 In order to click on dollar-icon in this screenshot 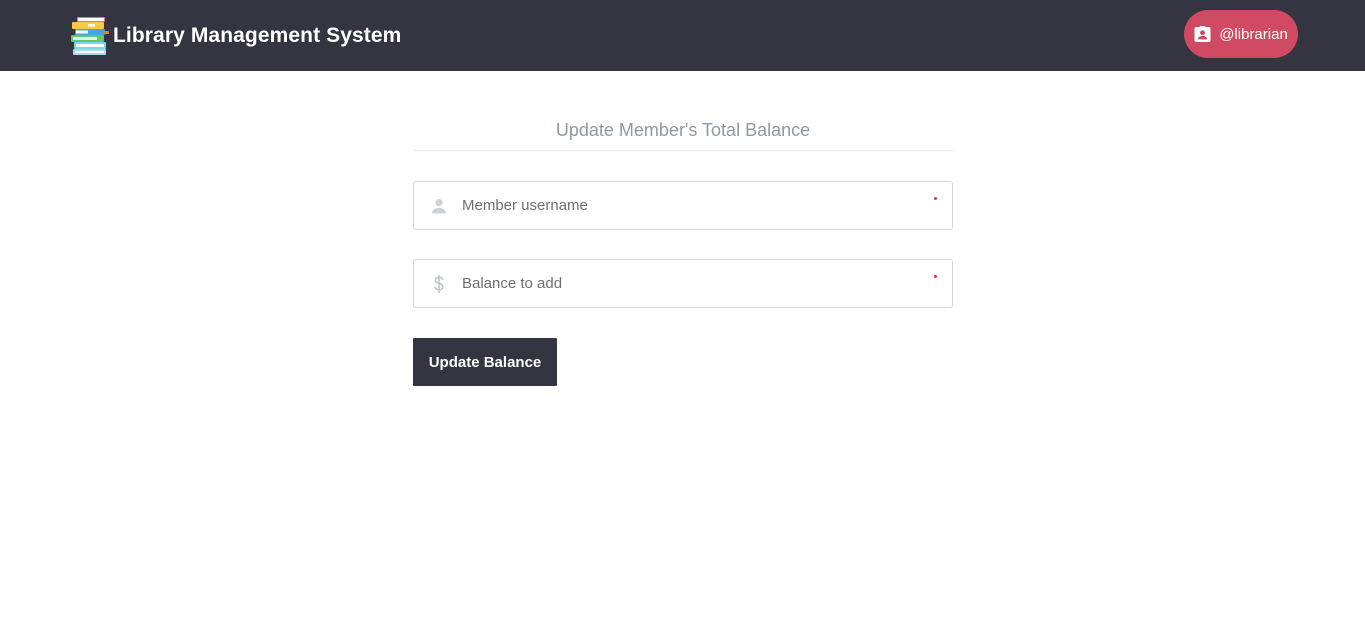, I will do `click(439, 284)`.